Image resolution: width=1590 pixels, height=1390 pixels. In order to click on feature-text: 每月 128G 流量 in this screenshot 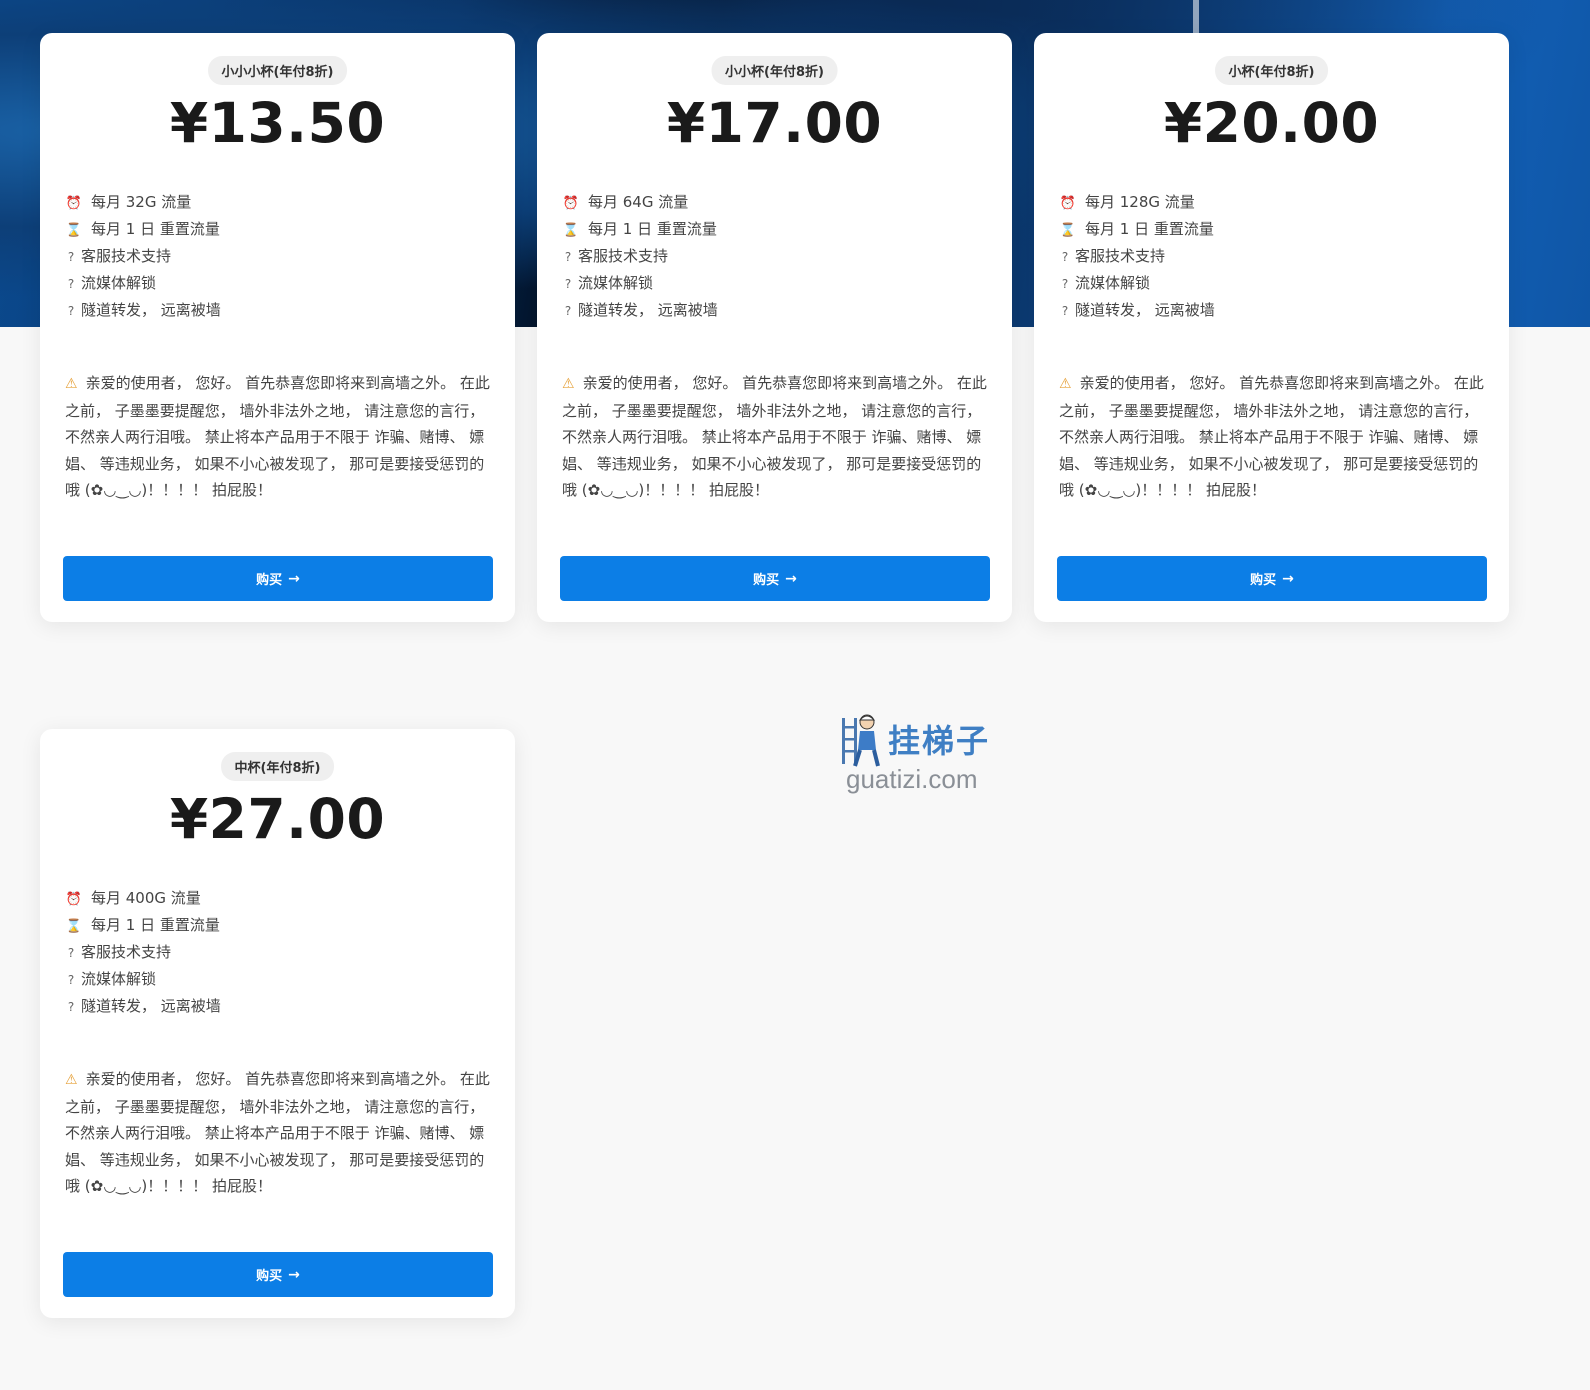, I will do `click(1140, 202)`.